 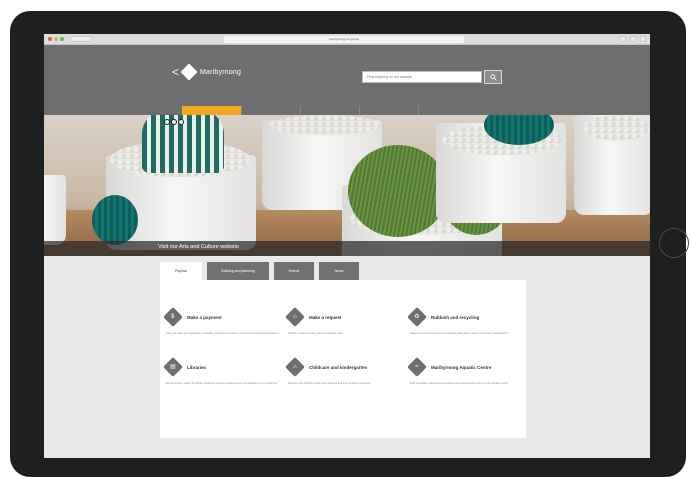 I want to click on search-button, so click(x=493, y=77).